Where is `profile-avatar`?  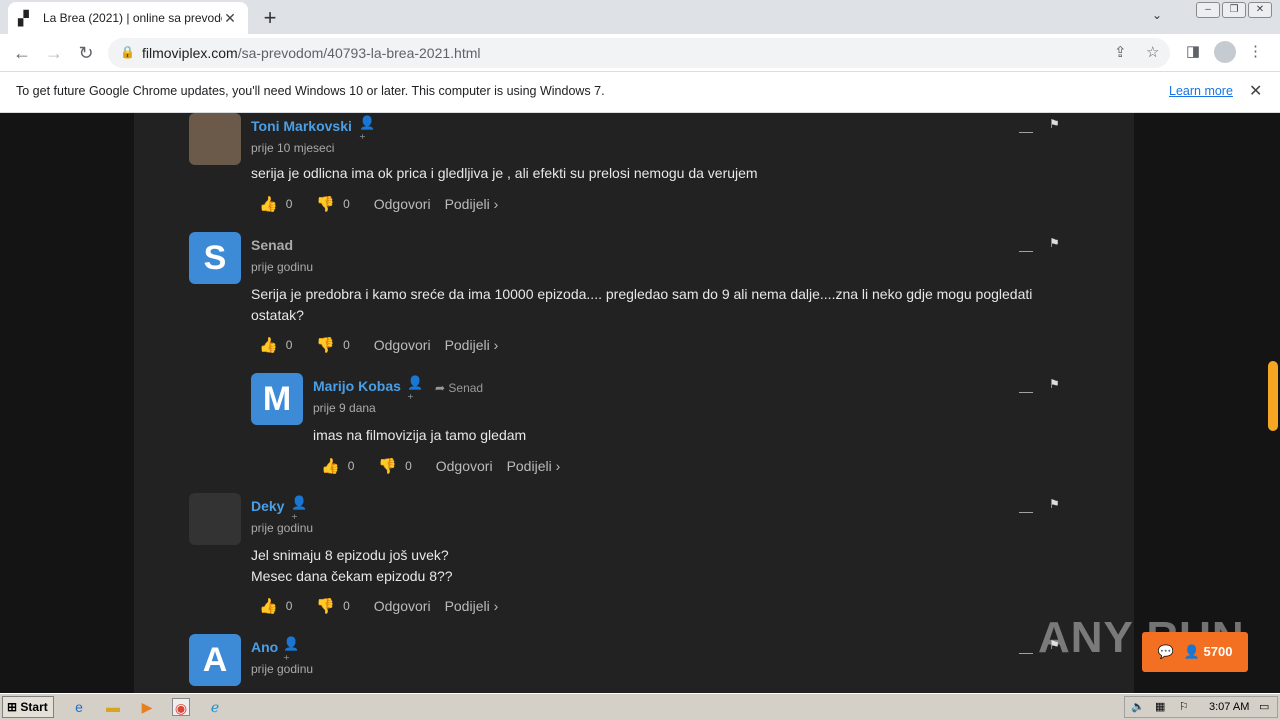
profile-avatar is located at coordinates (1225, 52).